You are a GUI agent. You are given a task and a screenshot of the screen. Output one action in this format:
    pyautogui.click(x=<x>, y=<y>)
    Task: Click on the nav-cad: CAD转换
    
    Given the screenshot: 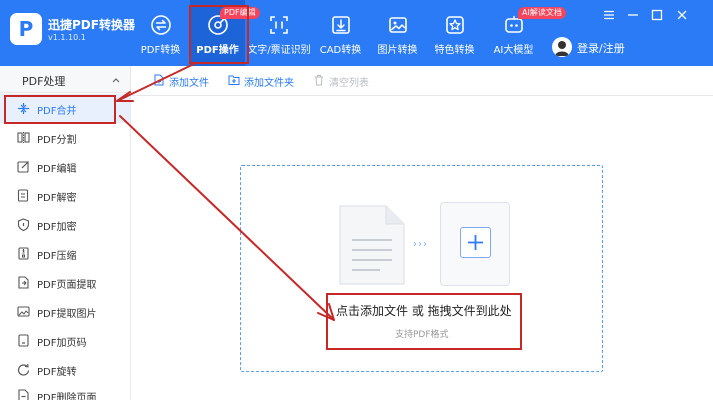 What is the action you would take?
    pyautogui.click(x=340, y=33)
    